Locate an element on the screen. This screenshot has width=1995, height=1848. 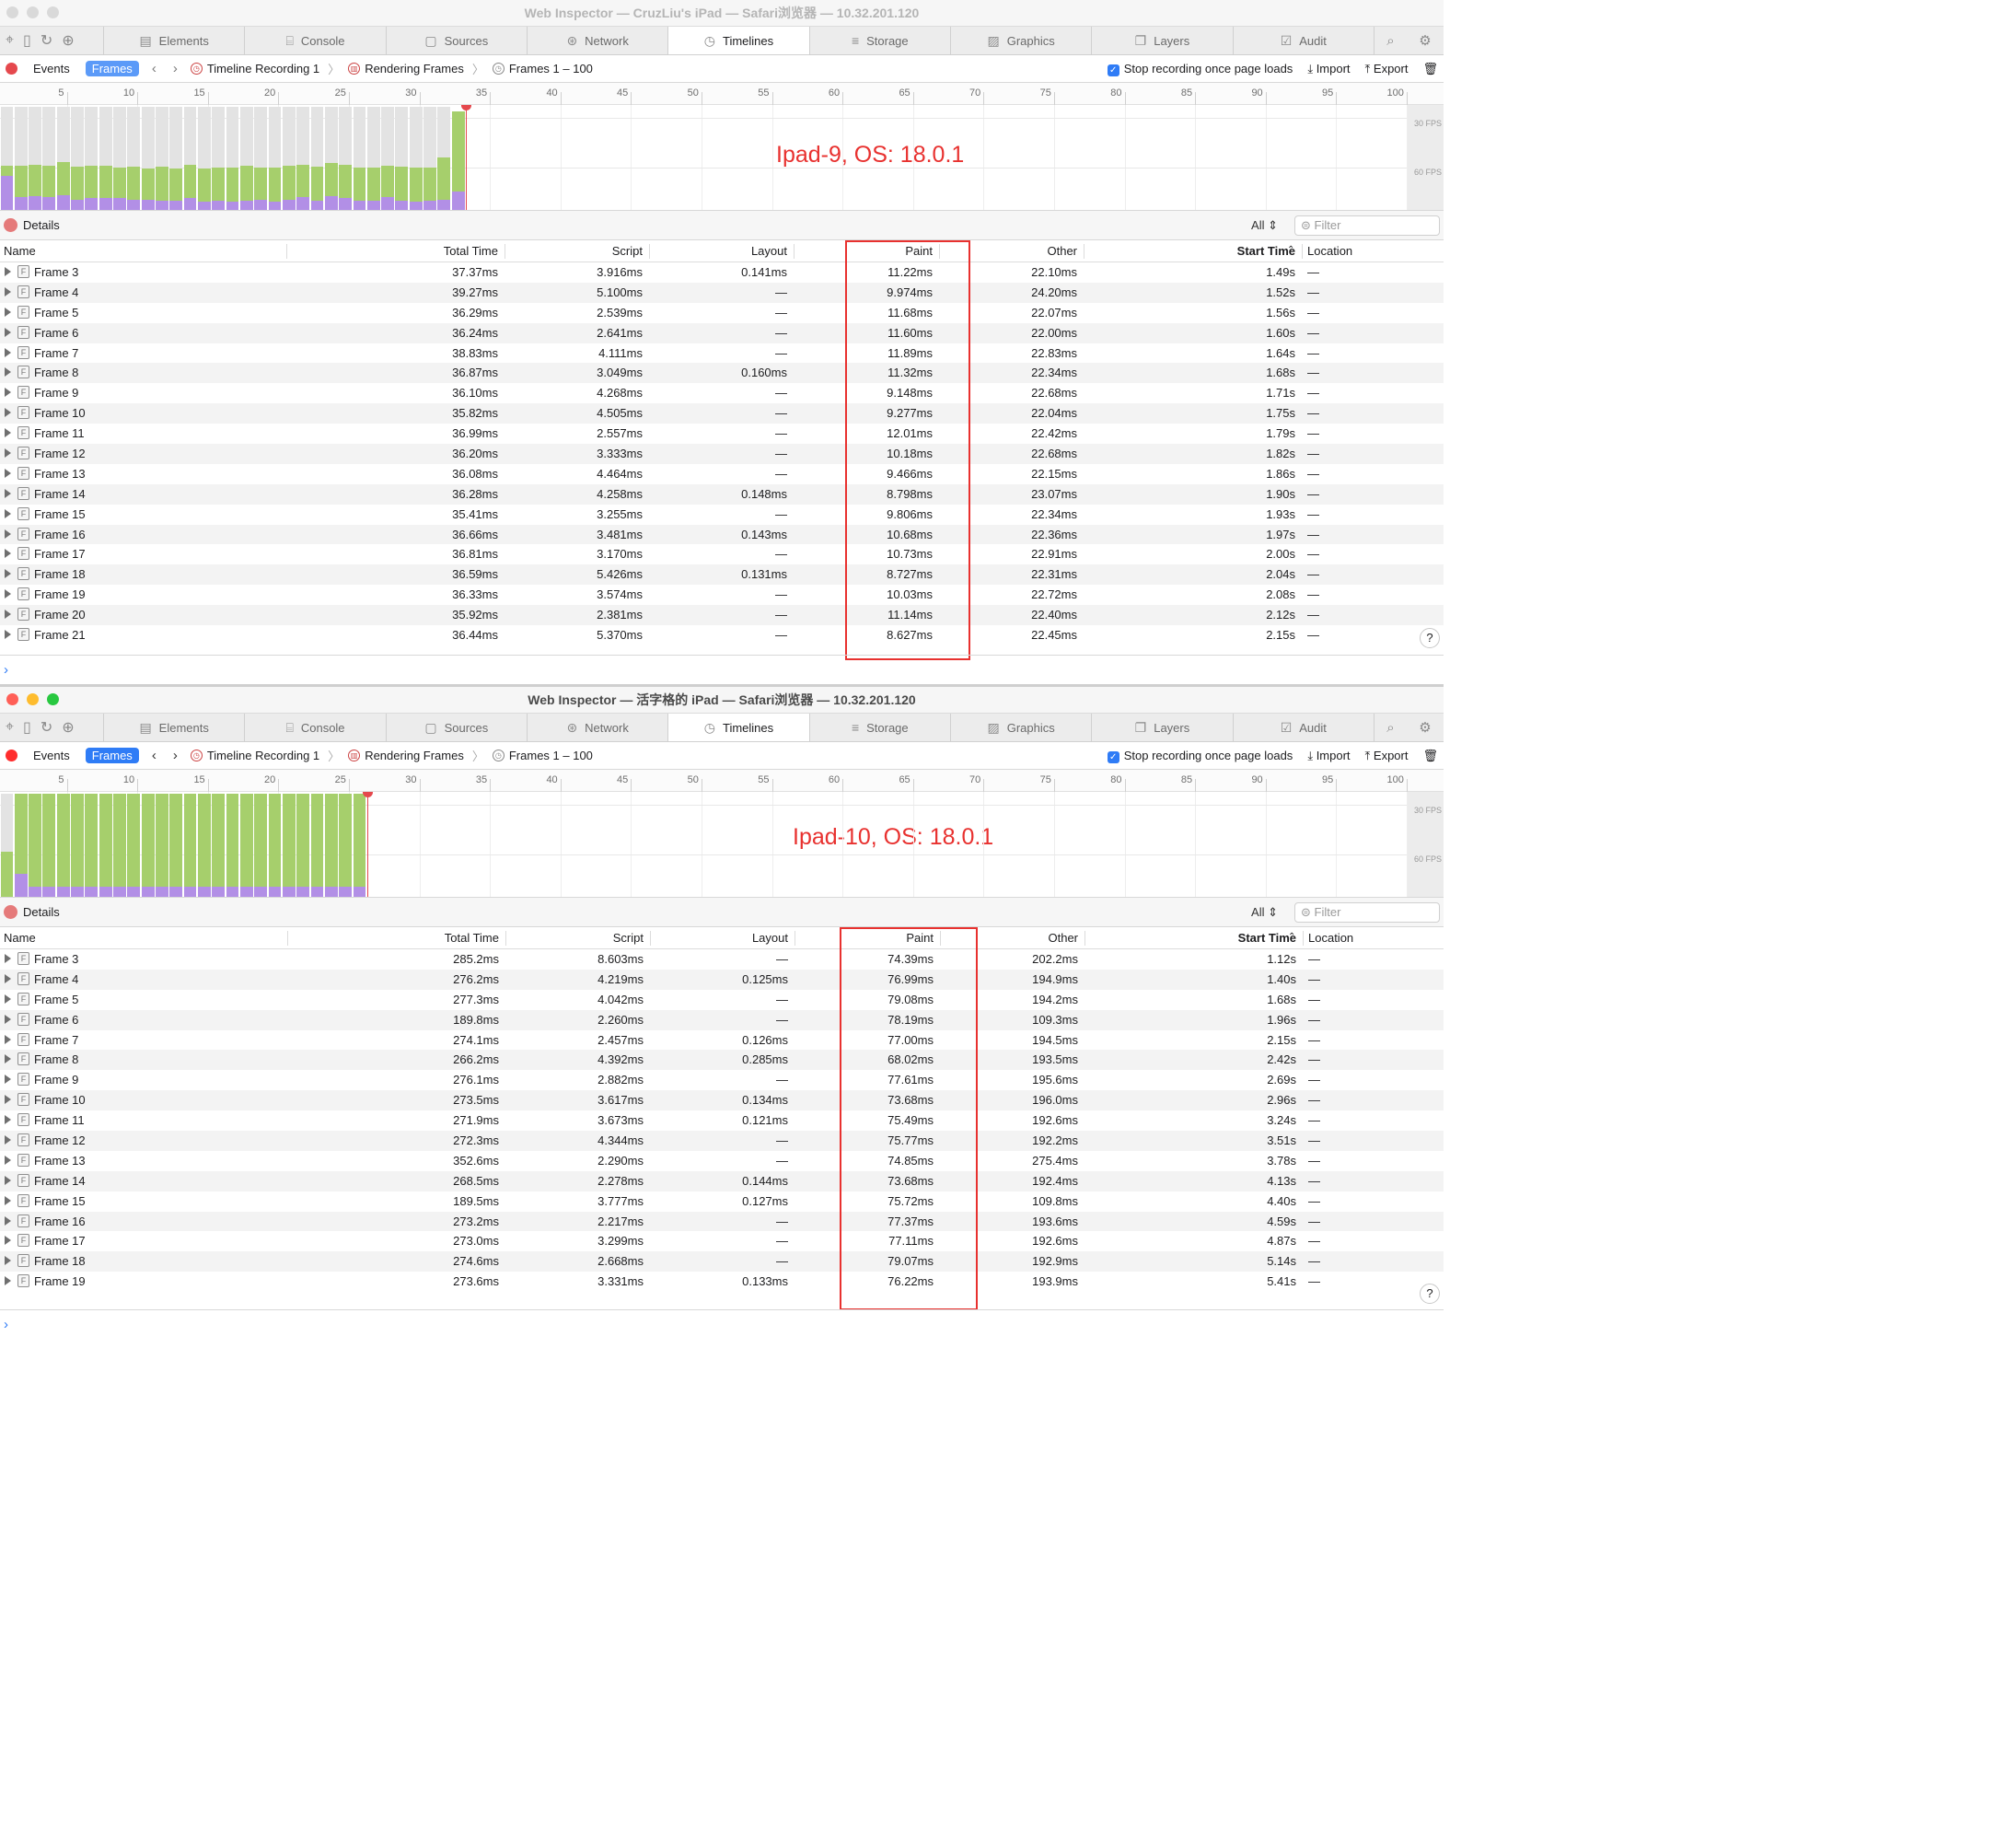
frames-toggle: Frames is located at coordinates (112, 68).